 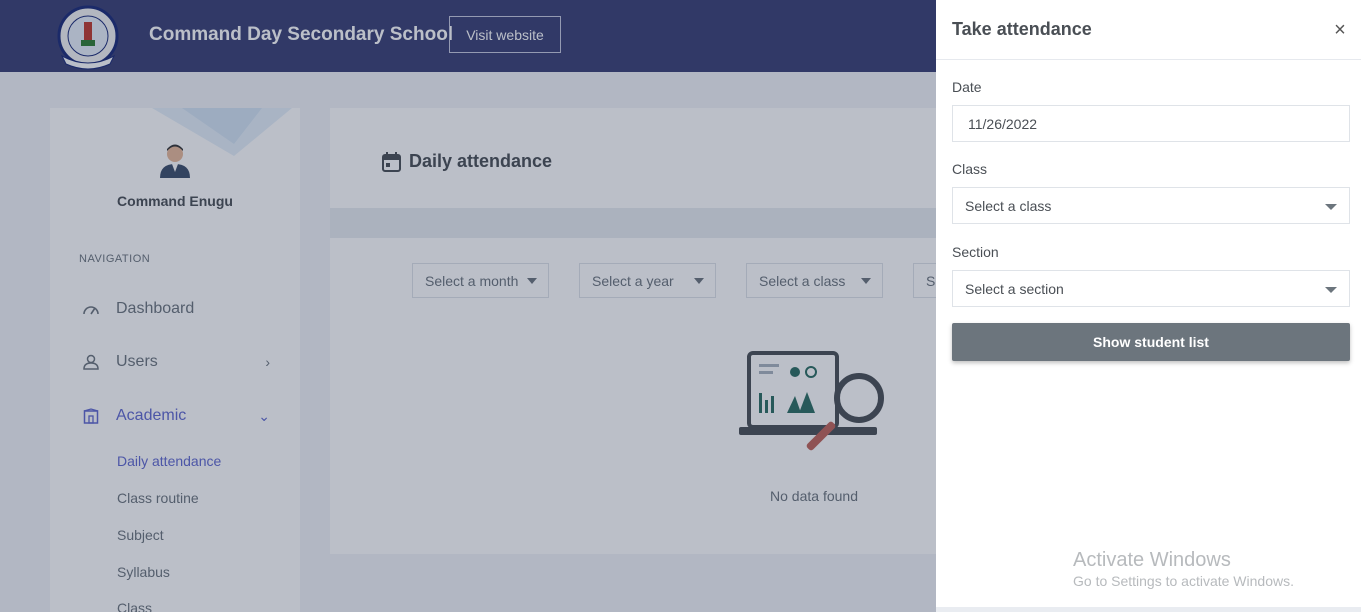 What do you see at coordinates (1340, 30) in the screenshot?
I see `close-icon: ×` at bounding box center [1340, 30].